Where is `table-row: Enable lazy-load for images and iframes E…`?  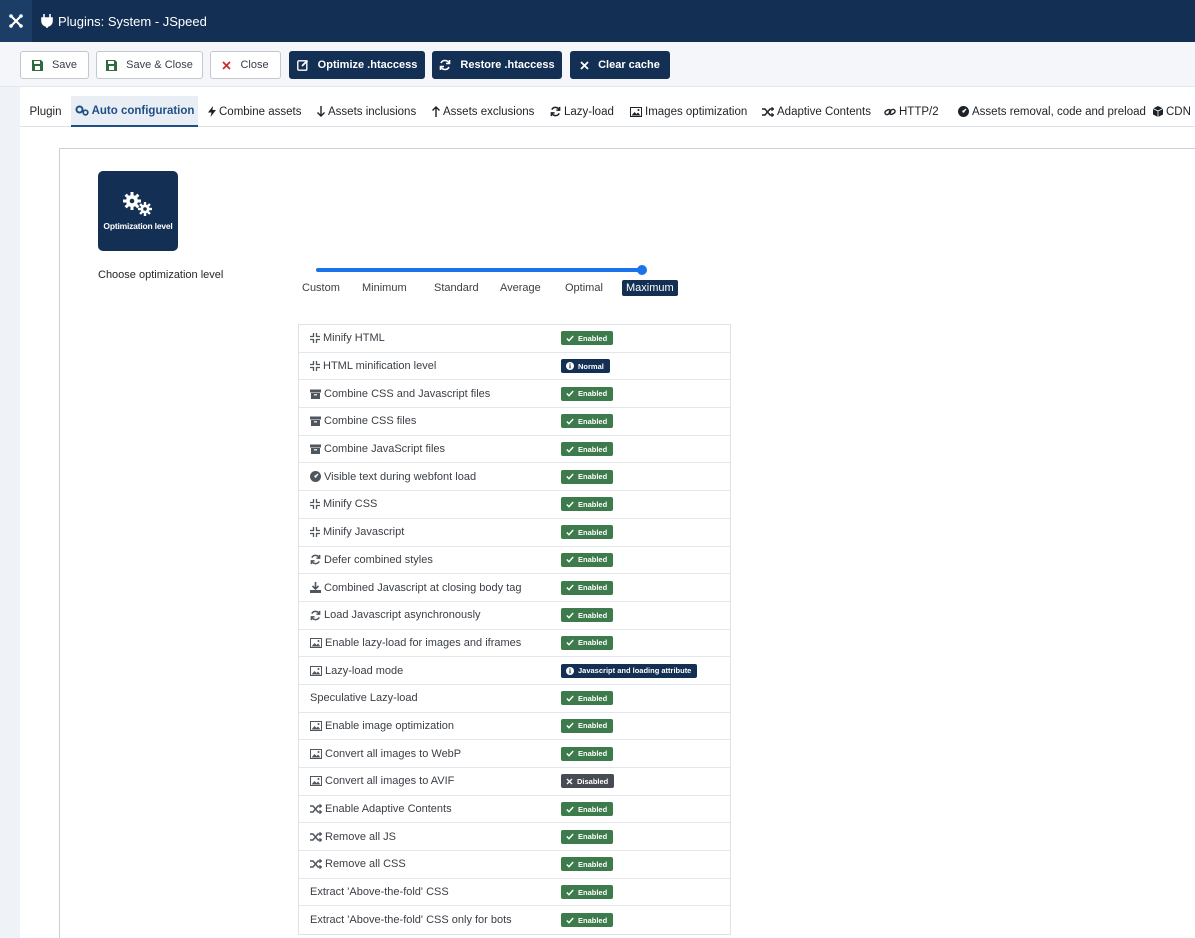 table-row: Enable lazy-load for images and iframes E… is located at coordinates (514, 644).